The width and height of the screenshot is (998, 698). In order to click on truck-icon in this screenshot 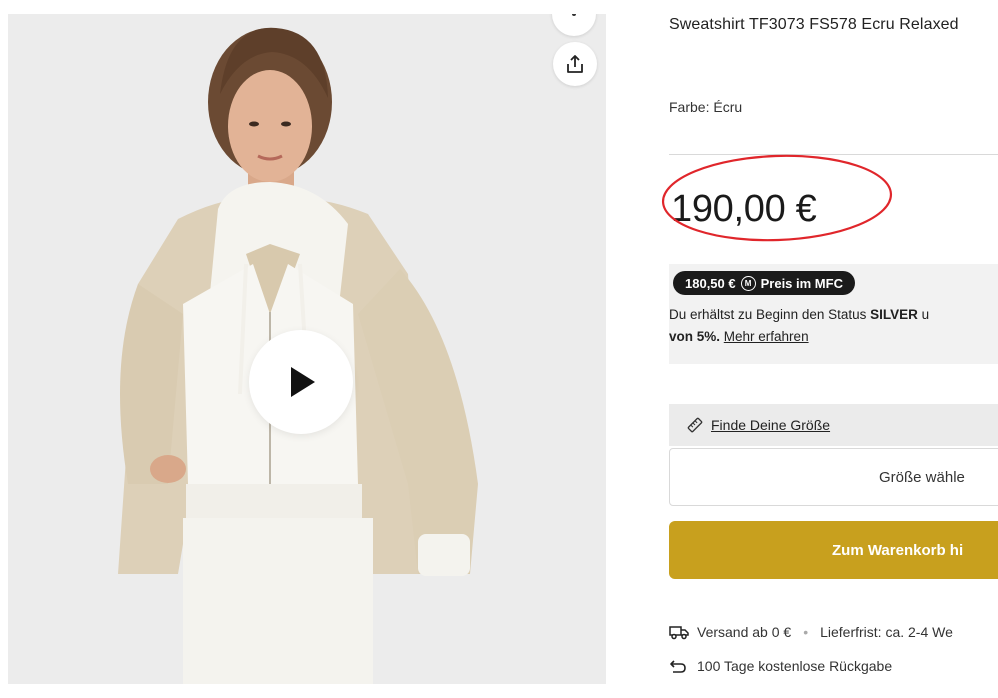, I will do `click(679, 633)`.